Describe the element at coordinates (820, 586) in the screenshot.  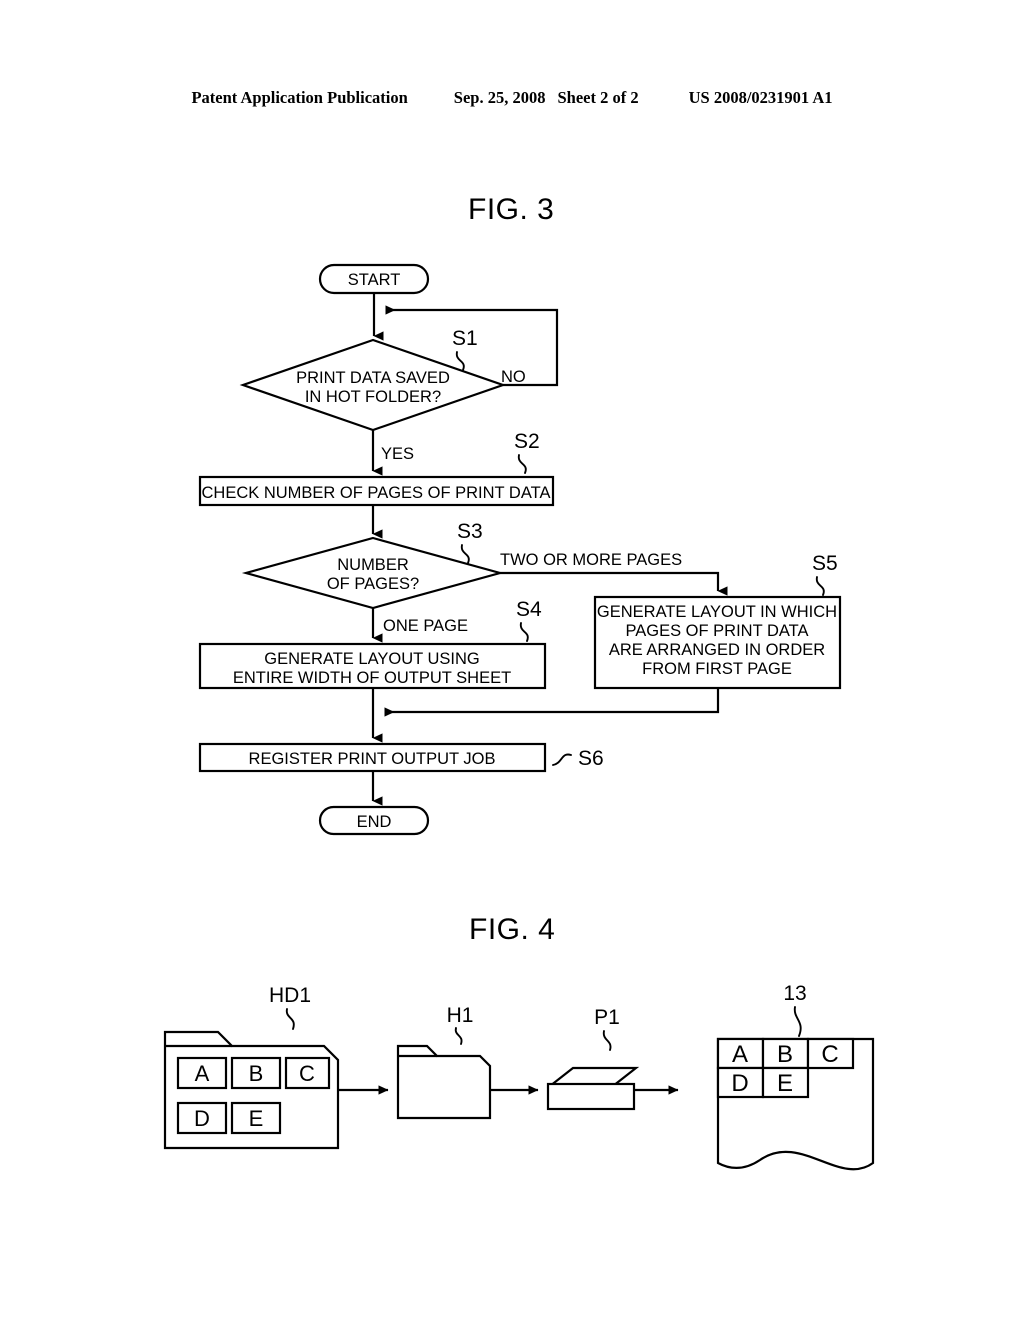
I see `leader-s5` at that location.